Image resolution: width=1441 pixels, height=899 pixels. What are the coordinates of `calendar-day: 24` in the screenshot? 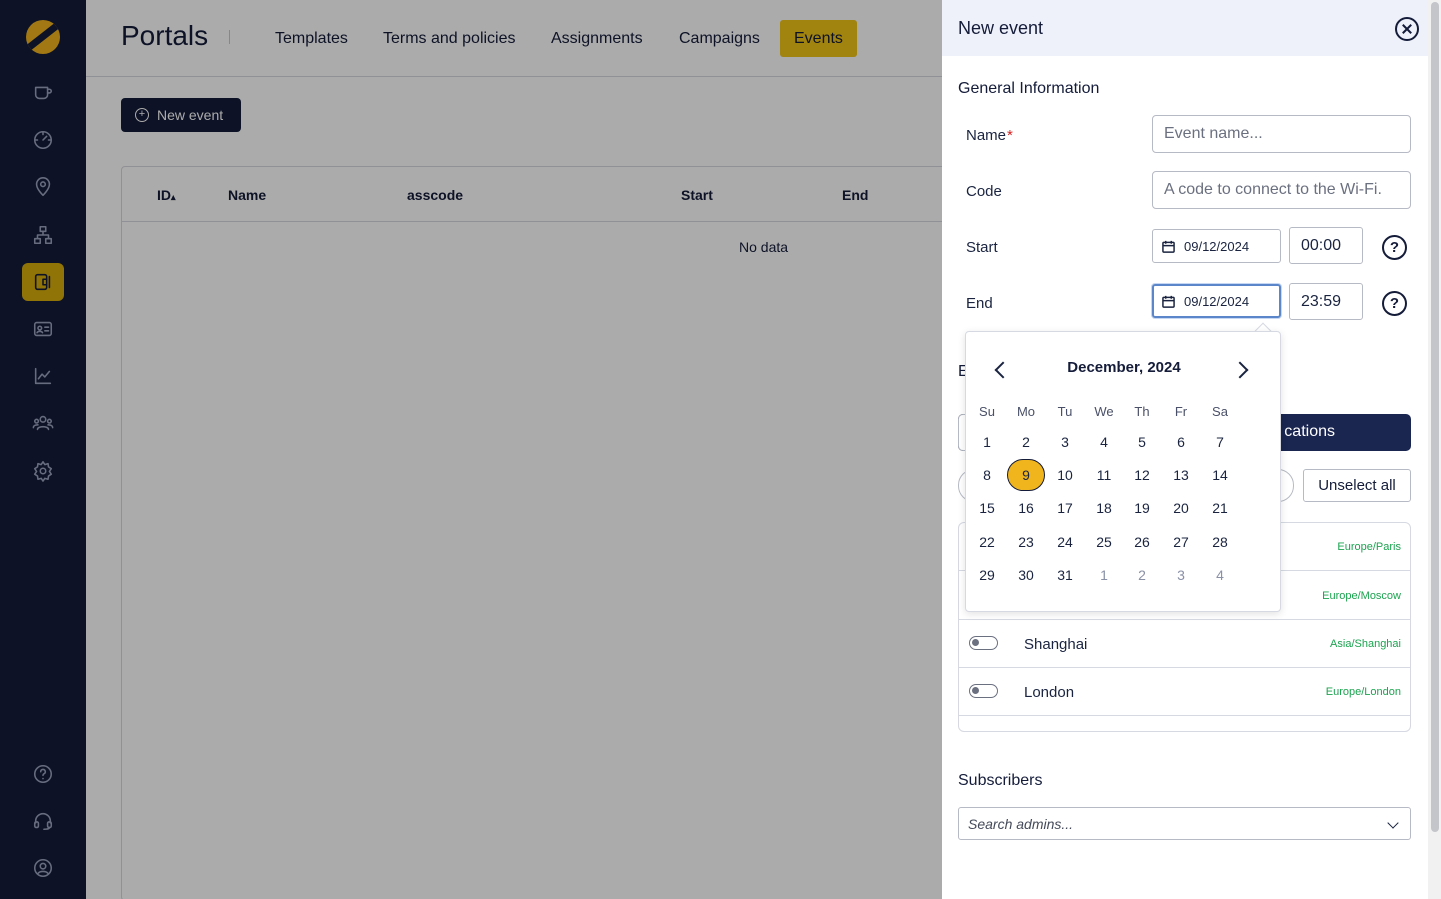 It's located at (1065, 542).